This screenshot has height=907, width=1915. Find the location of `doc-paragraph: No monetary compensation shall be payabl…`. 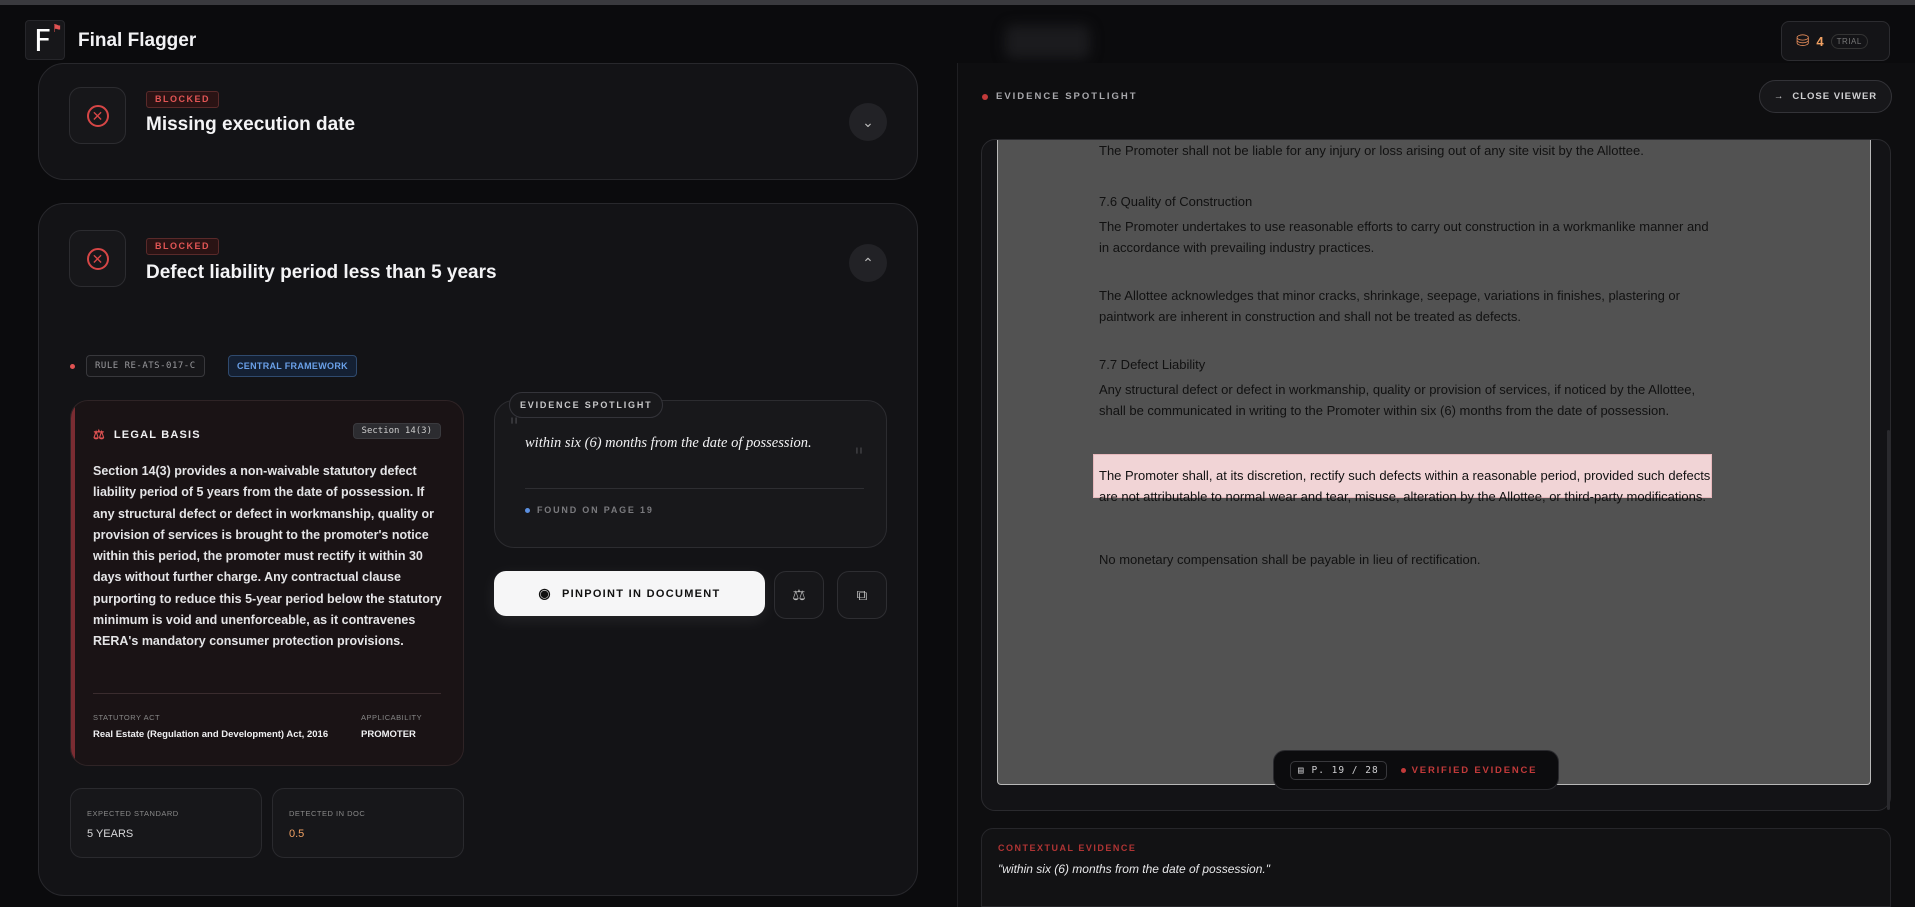

doc-paragraph: No monetary compensation shall be payabl… is located at coordinates (1290, 559).